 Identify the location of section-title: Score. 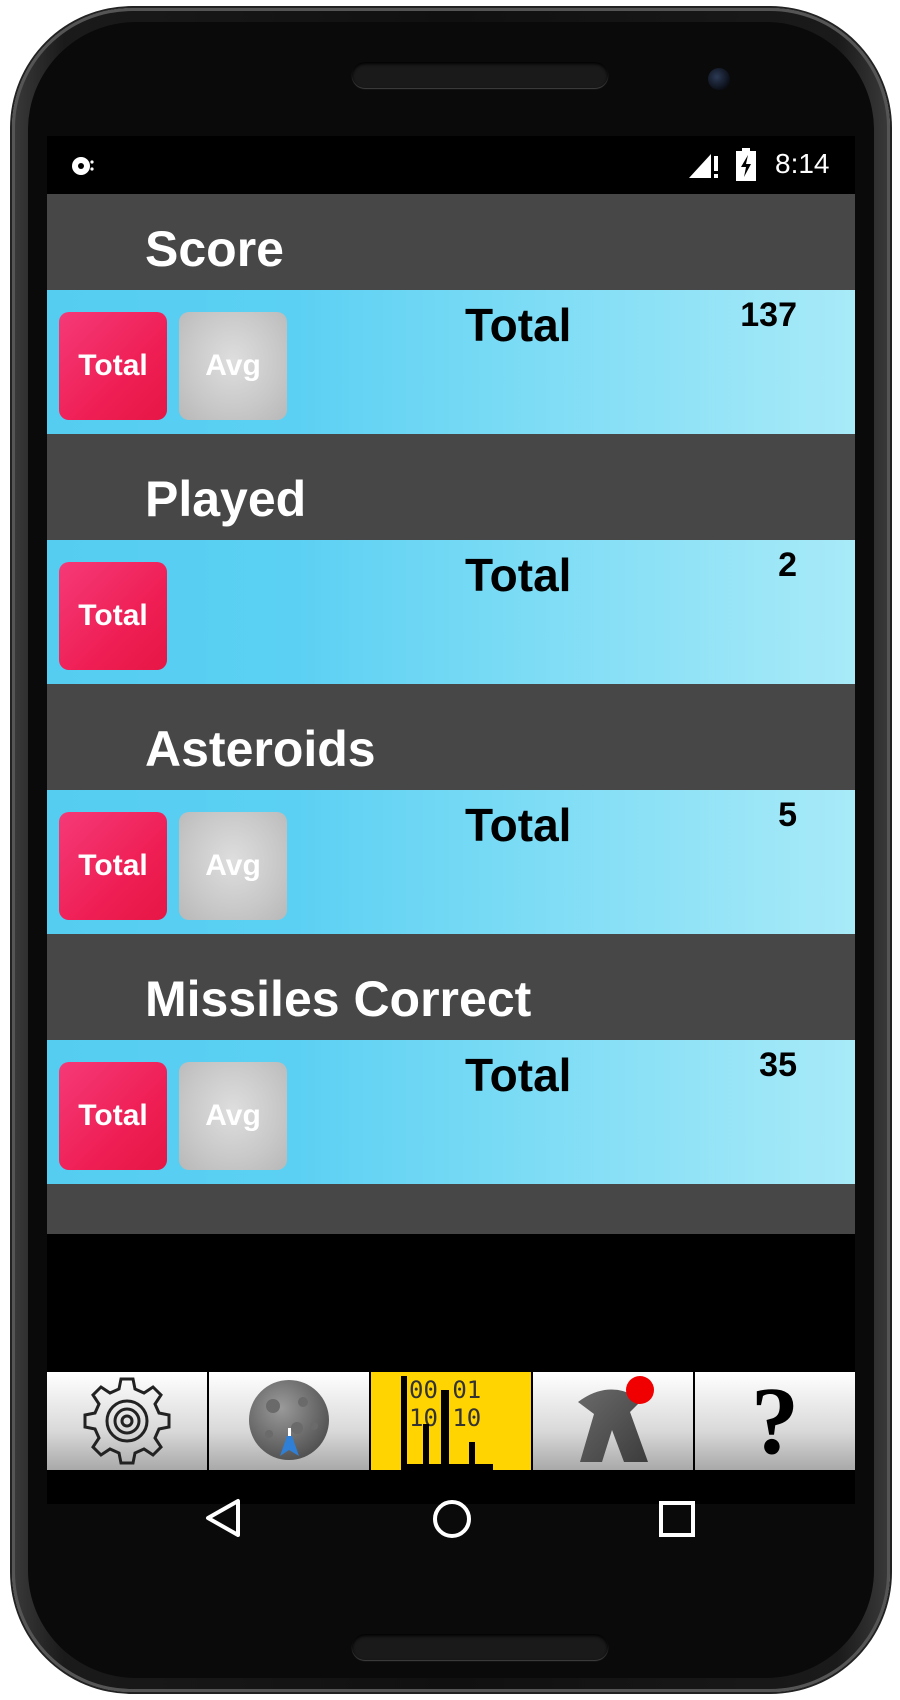
(214, 249).